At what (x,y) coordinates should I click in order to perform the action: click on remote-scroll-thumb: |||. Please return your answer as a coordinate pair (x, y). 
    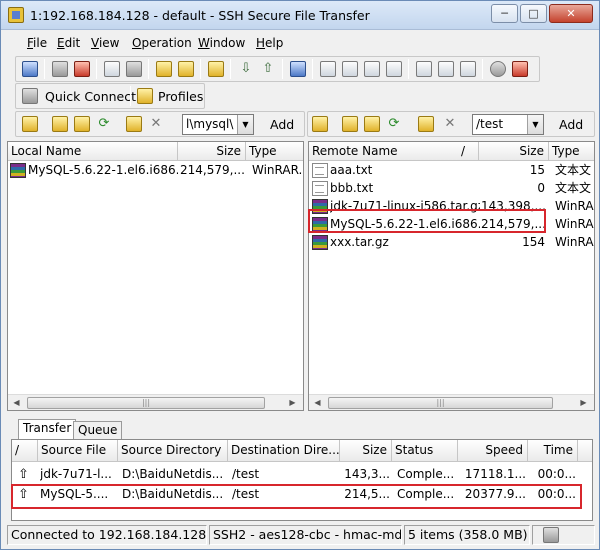
    Looking at the image, I should click on (440, 403).